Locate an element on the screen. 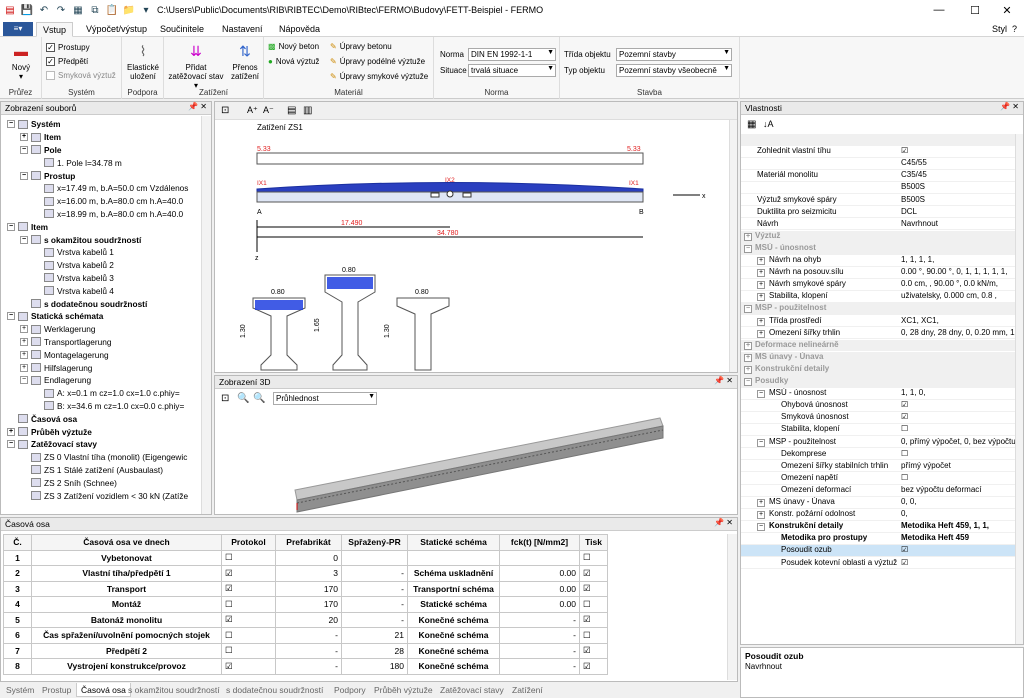  property-row: Ohybová únosnost ☑ is located at coordinates (879, 406).